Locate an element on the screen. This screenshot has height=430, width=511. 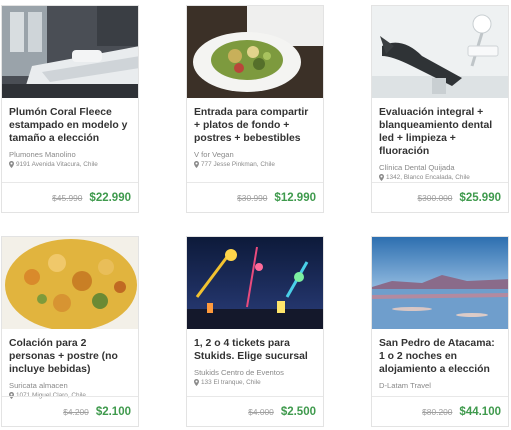
old-price: $300.000 is located at coordinates (435, 197).